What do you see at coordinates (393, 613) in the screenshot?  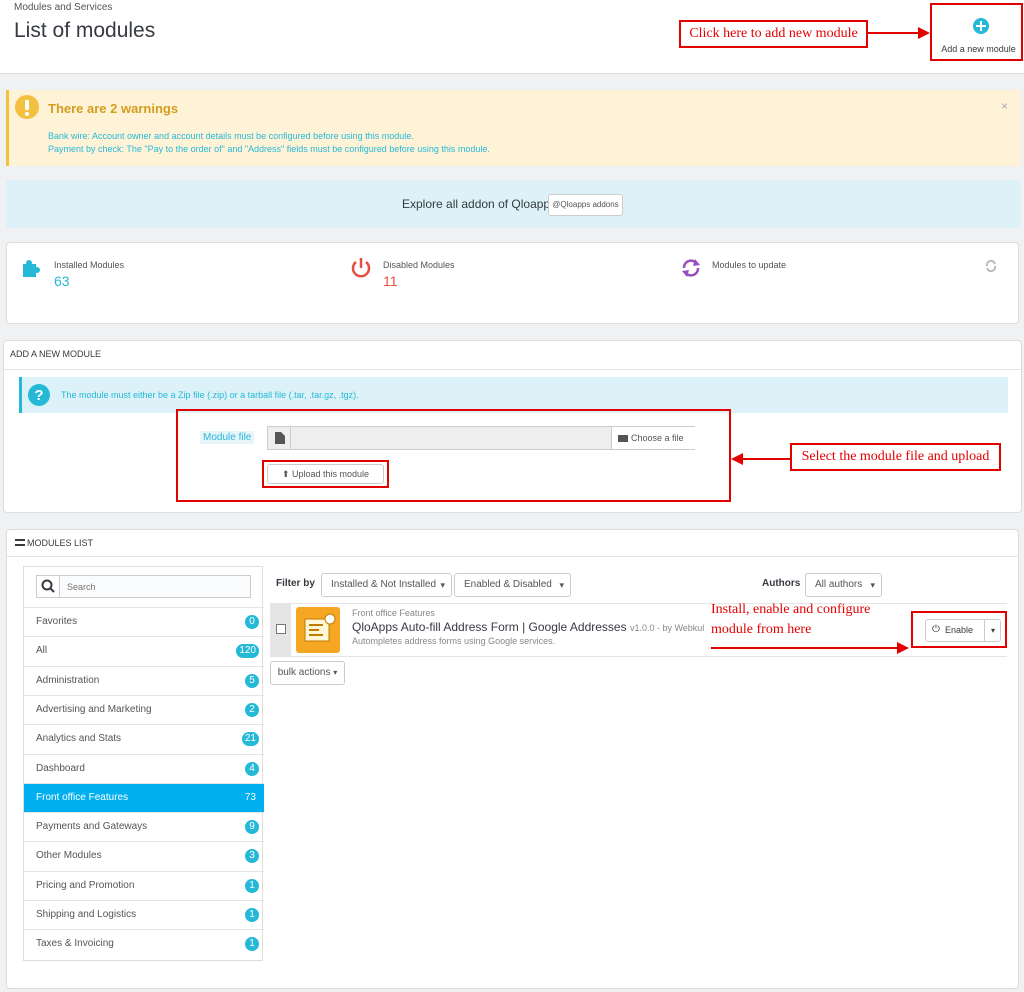 I see `module-category: Front office Features` at bounding box center [393, 613].